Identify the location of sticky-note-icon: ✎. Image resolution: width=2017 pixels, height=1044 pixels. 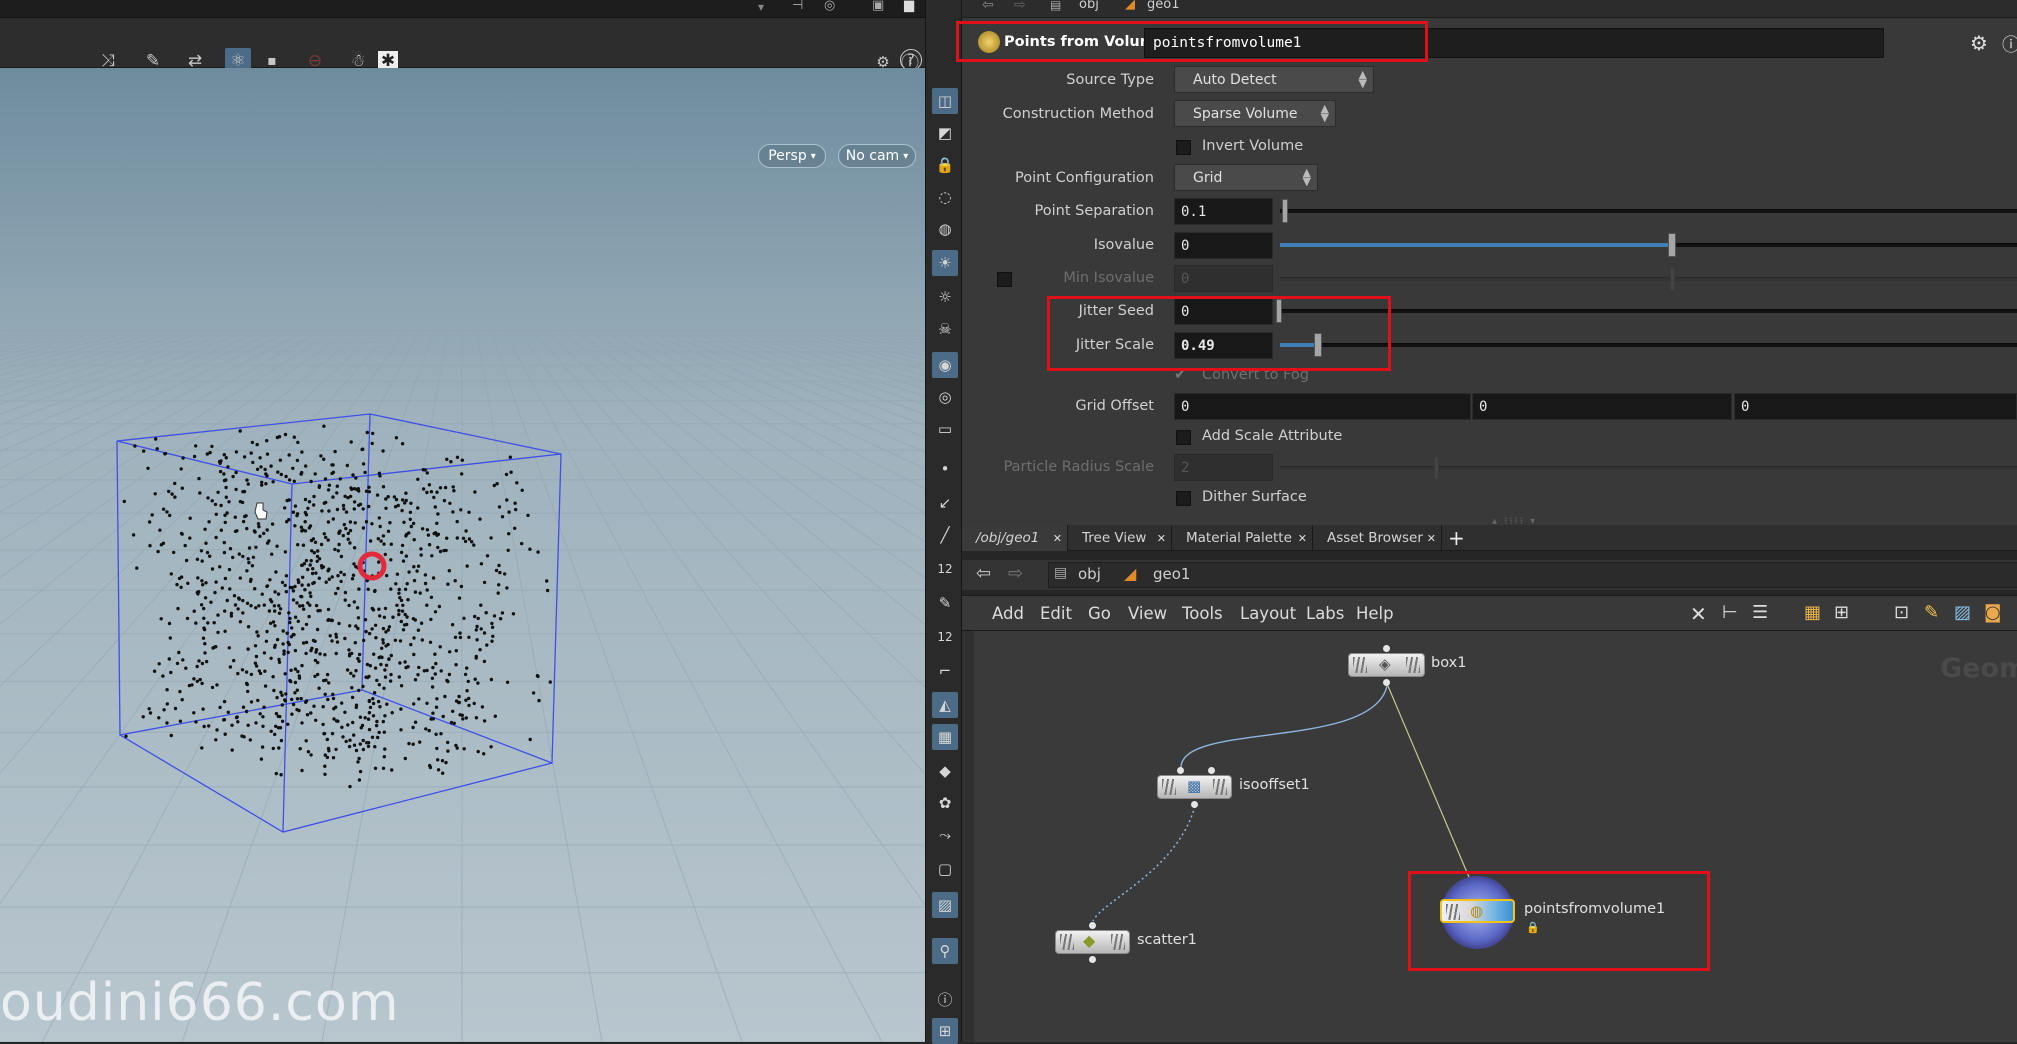
(1931, 612).